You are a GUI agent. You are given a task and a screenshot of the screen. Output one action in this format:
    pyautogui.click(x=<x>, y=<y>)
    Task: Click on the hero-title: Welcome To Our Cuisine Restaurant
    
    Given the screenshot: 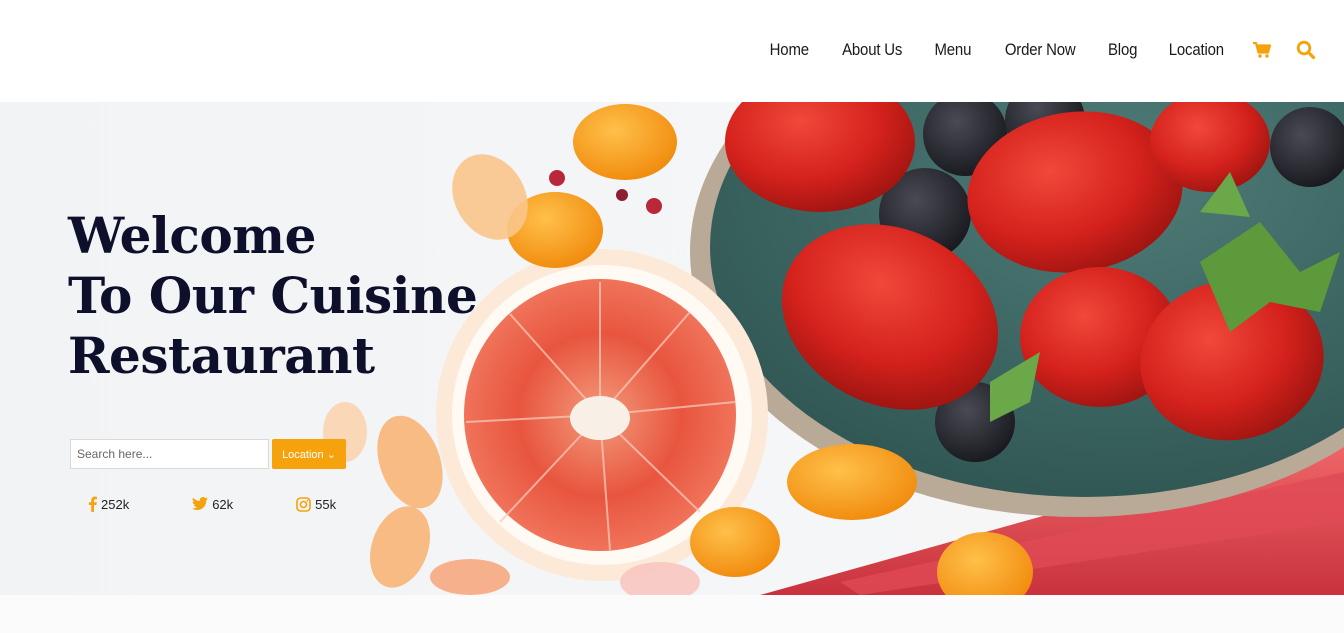 What is the action you would take?
    pyautogui.click(x=273, y=296)
    